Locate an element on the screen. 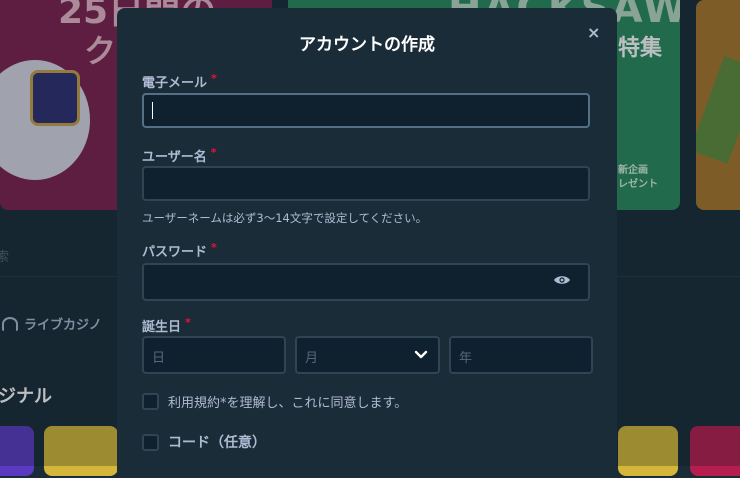  password-field is located at coordinates (366, 282).